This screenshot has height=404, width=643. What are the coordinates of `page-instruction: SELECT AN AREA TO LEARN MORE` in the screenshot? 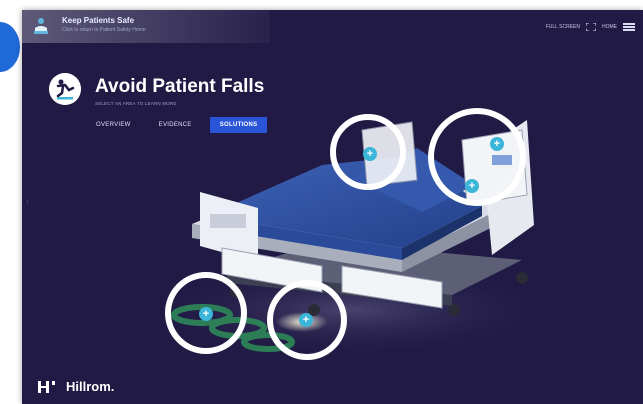 It's located at (136, 103).